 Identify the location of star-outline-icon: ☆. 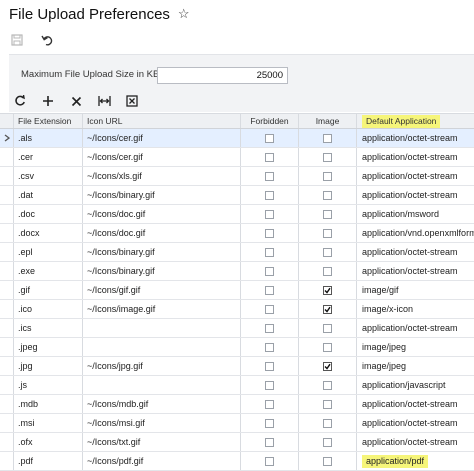
(184, 14).